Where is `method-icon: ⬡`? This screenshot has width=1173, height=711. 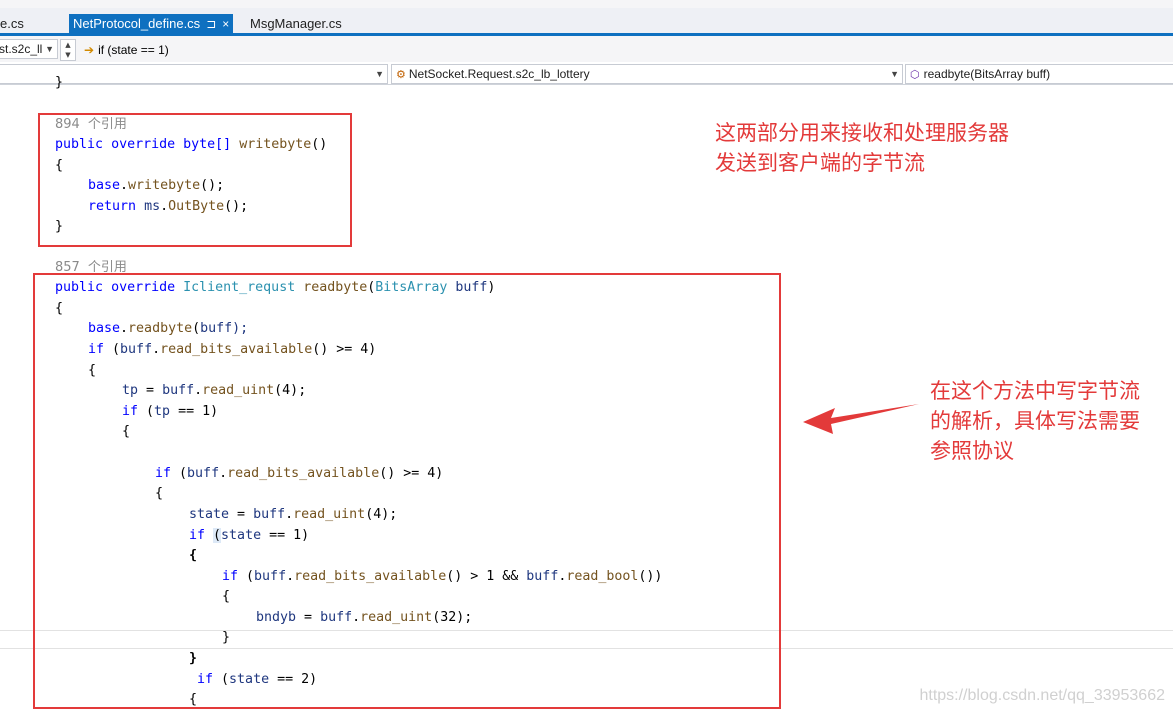 method-icon: ⬡ is located at coordinates (915, 75).